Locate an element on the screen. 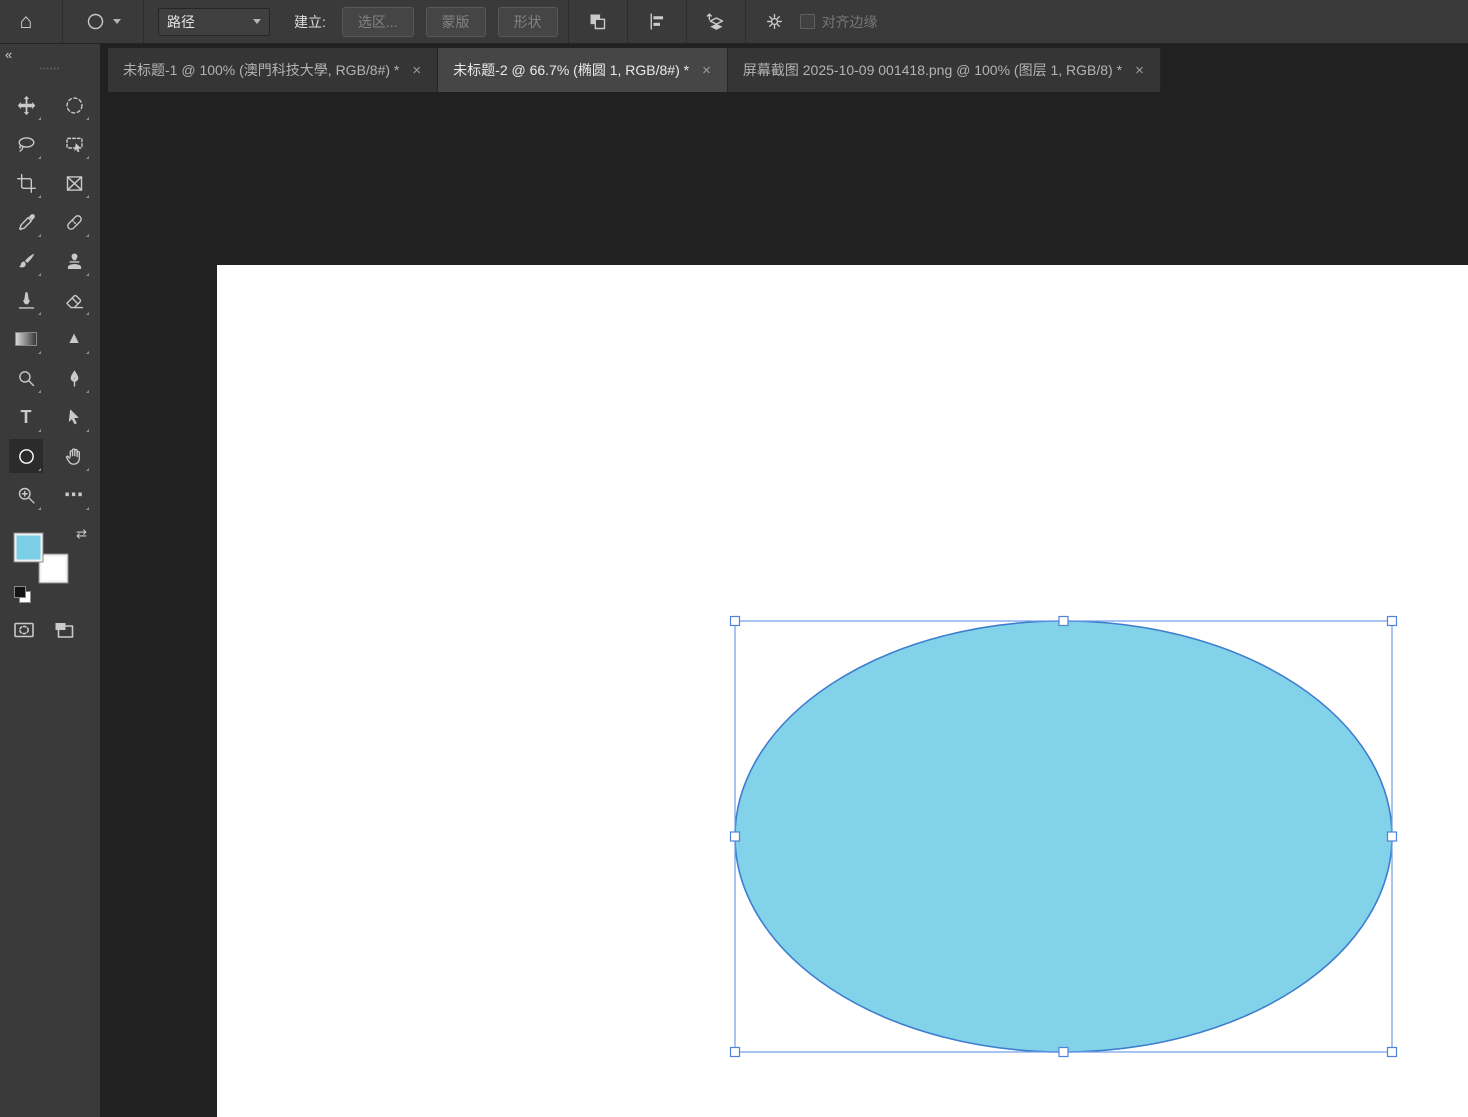  home-icon: ⌂ is located at coordinates (26, 21).